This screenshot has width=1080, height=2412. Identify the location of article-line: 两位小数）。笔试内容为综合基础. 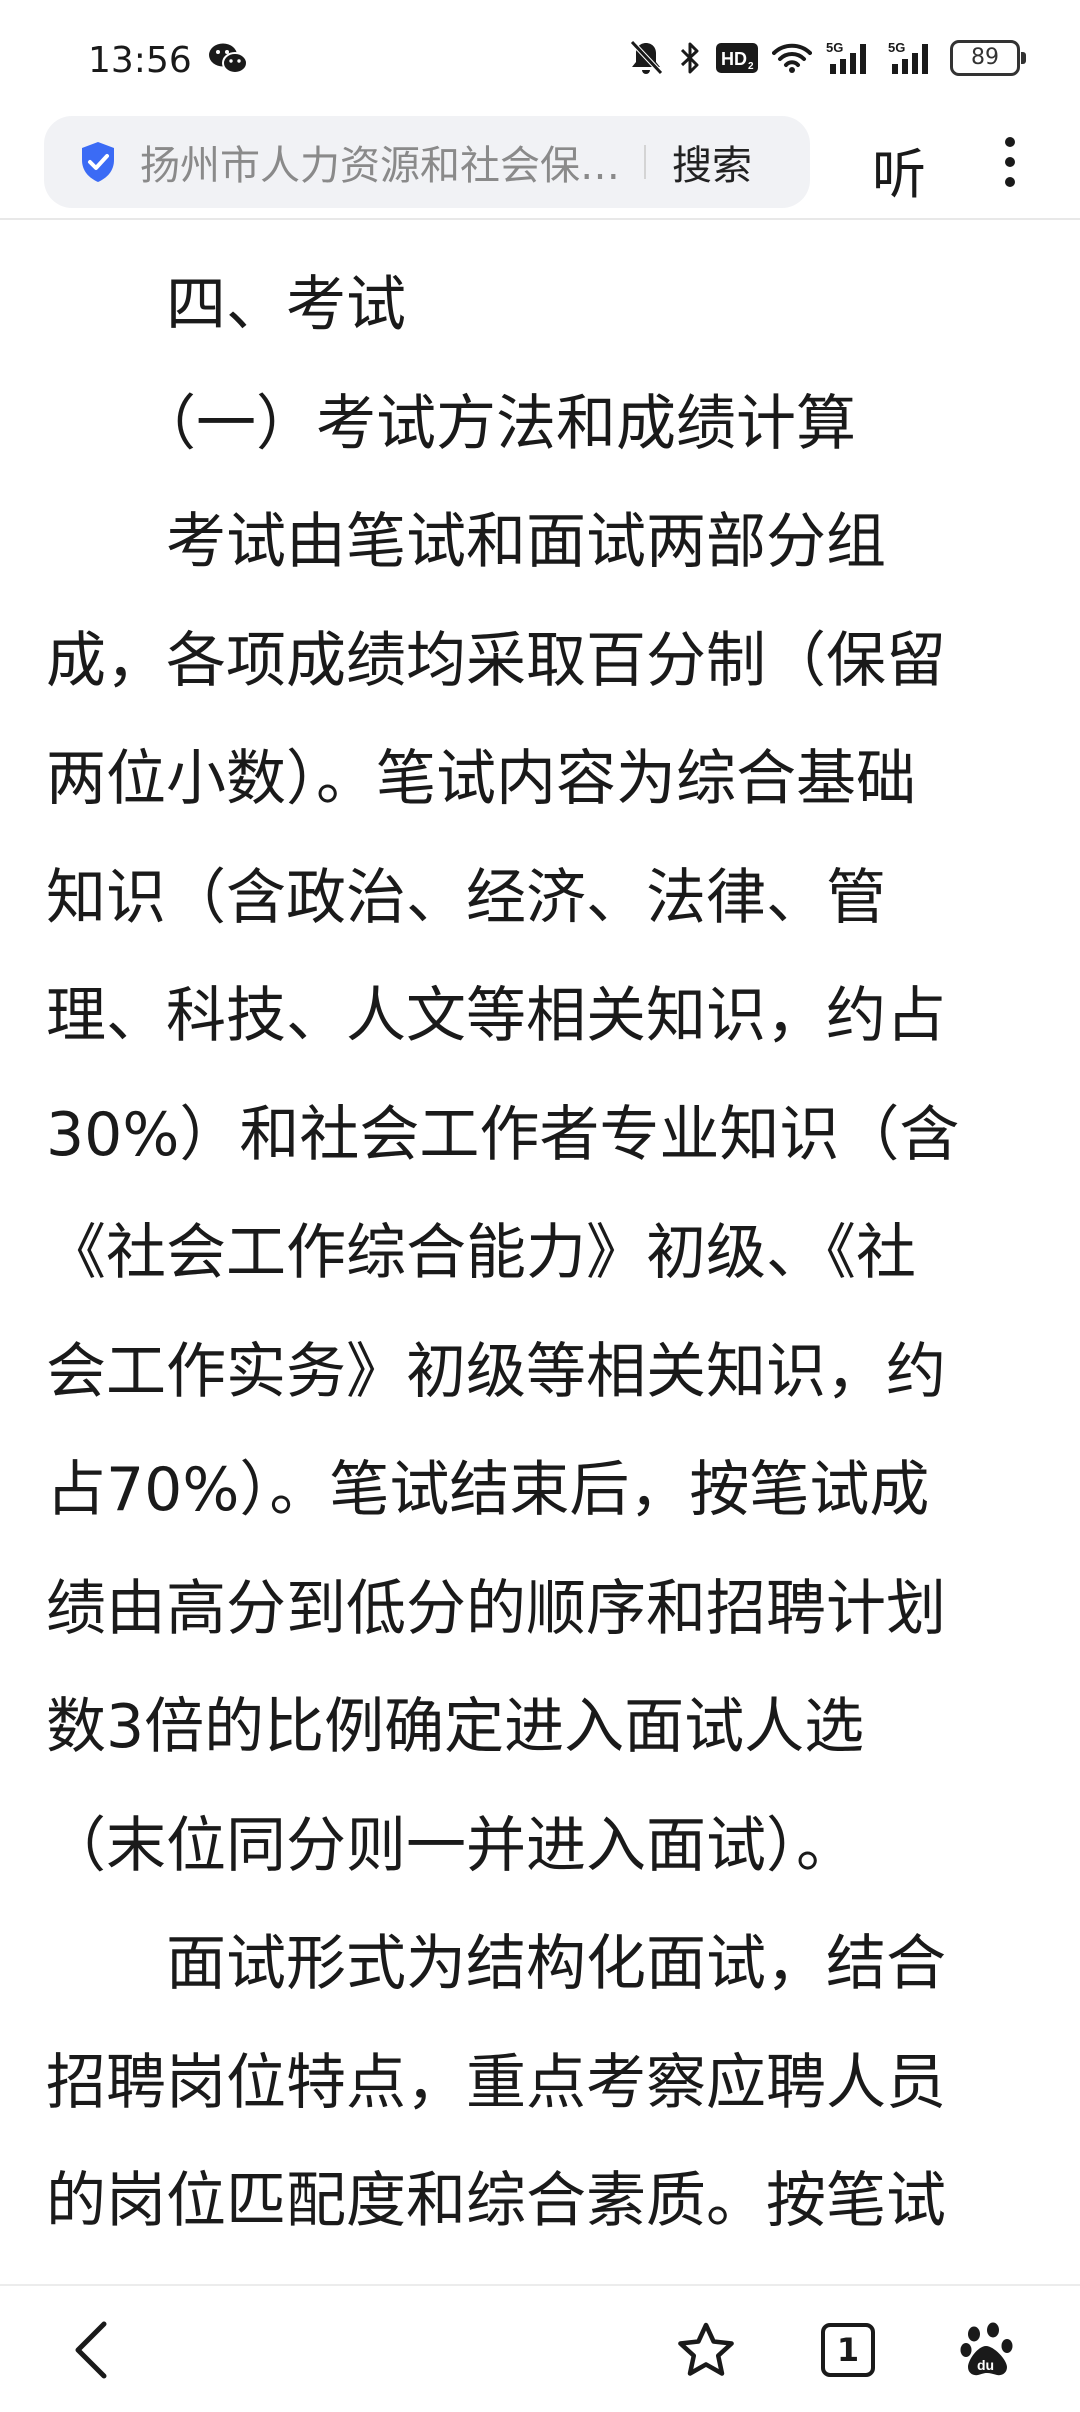
(481, 779).